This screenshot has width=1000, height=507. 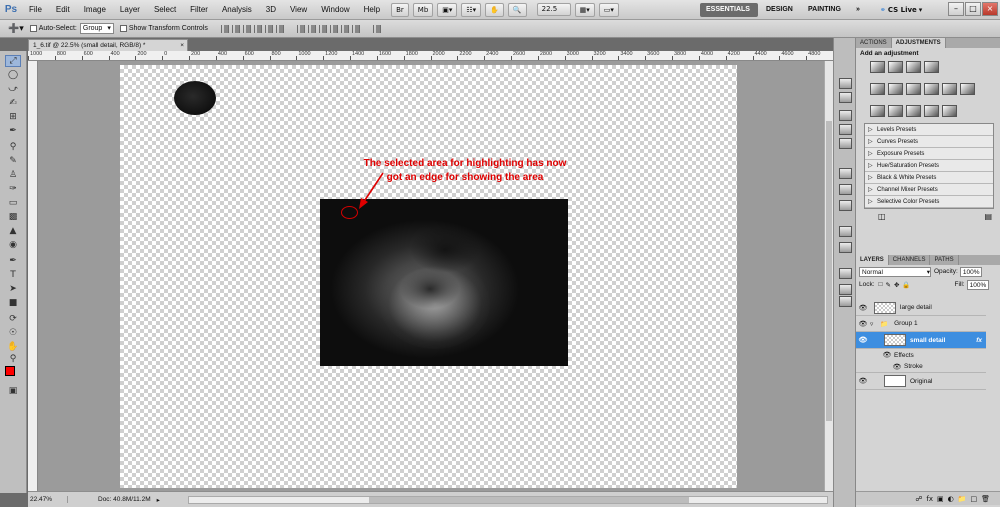 I want to click on zoom-status: 22.47%, so click(x=48, y=499).